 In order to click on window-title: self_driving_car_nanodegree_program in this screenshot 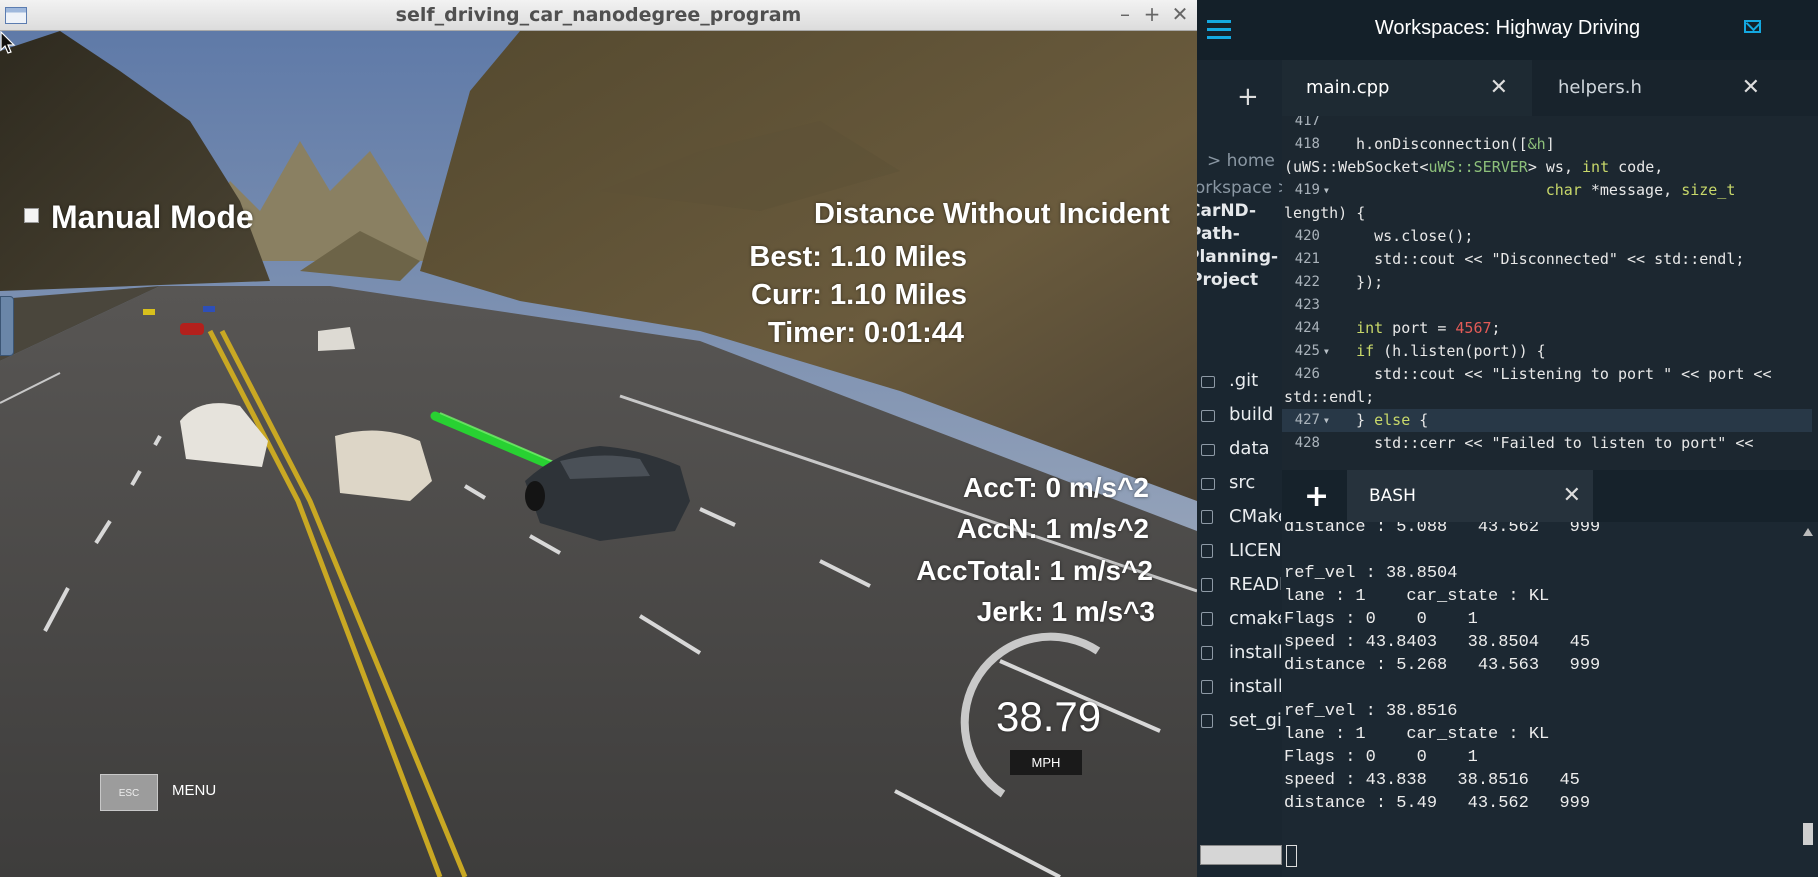, I will do `click(598, 15)`.